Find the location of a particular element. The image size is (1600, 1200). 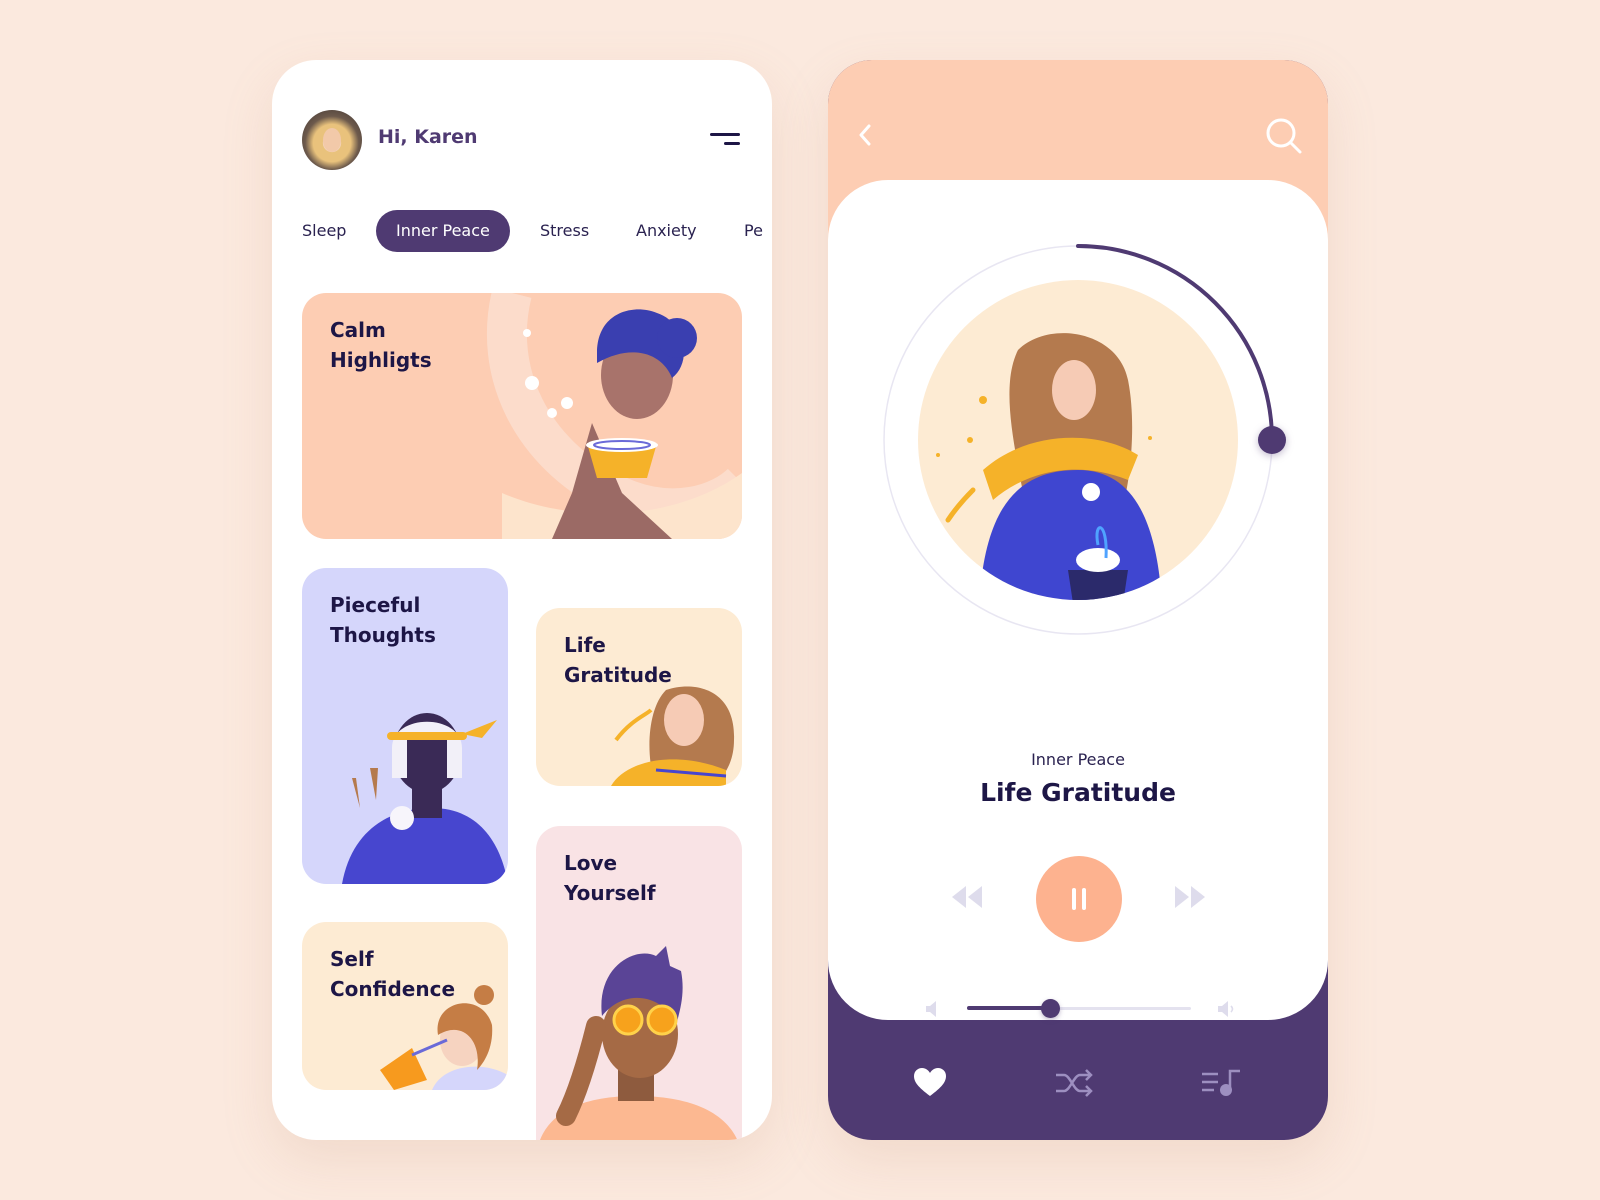

card-life-gratitude: Life Gratitude is located at coordinates (639, 697).